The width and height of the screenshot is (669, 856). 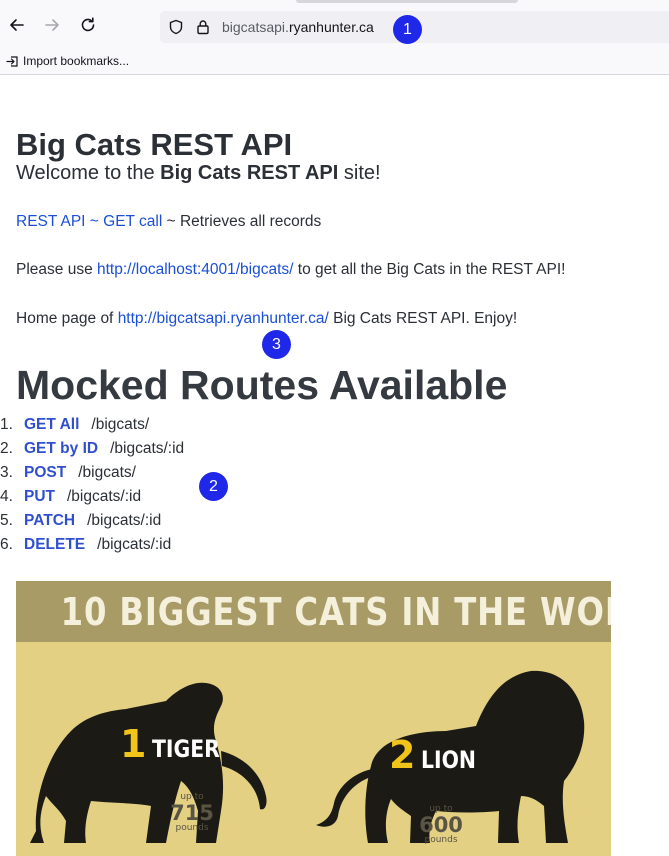 What do you see at coordinates (276, 344) in the screenshot?
I see `annotation-marker-3: 3` at bounding box center [276, 344].